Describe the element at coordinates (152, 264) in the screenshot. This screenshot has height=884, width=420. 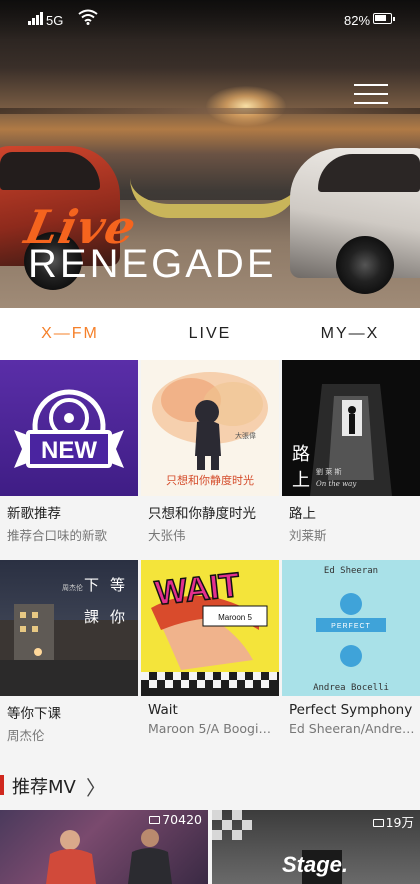
I see `hero-title: RENEGADE` at that location.